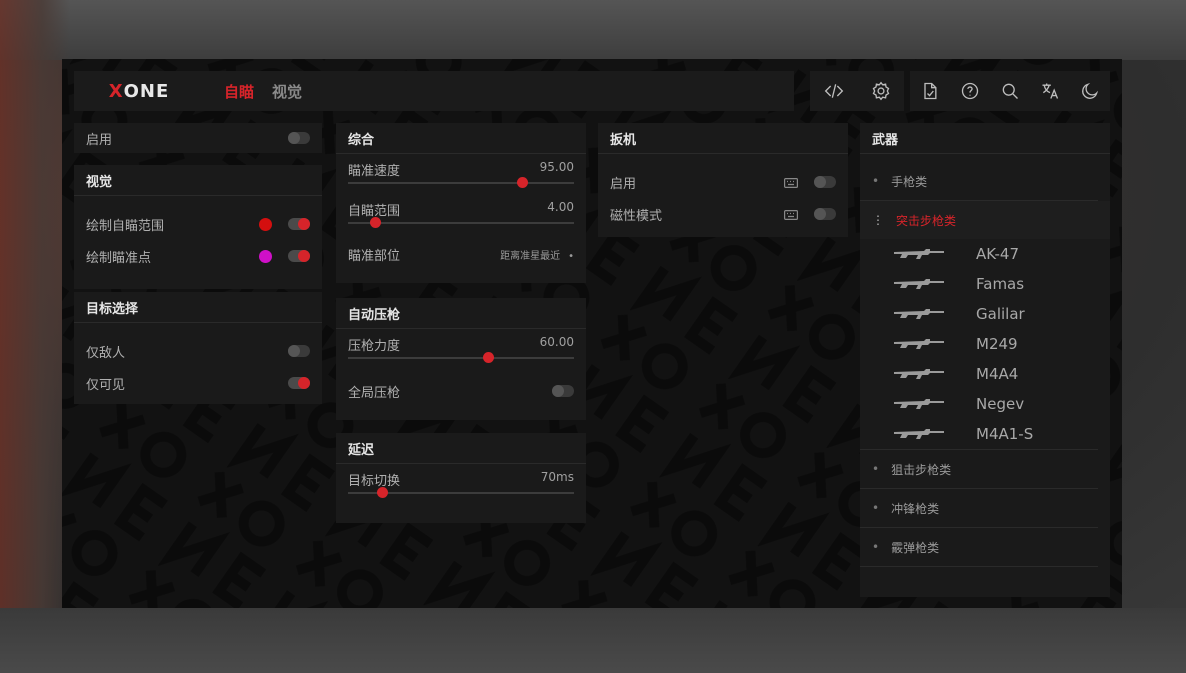 This screenshot has height=673, width=1186. Describe the element at coordinates (198, 180) in the screenshot. I see `visual-panel-title: 视觉` at that location.